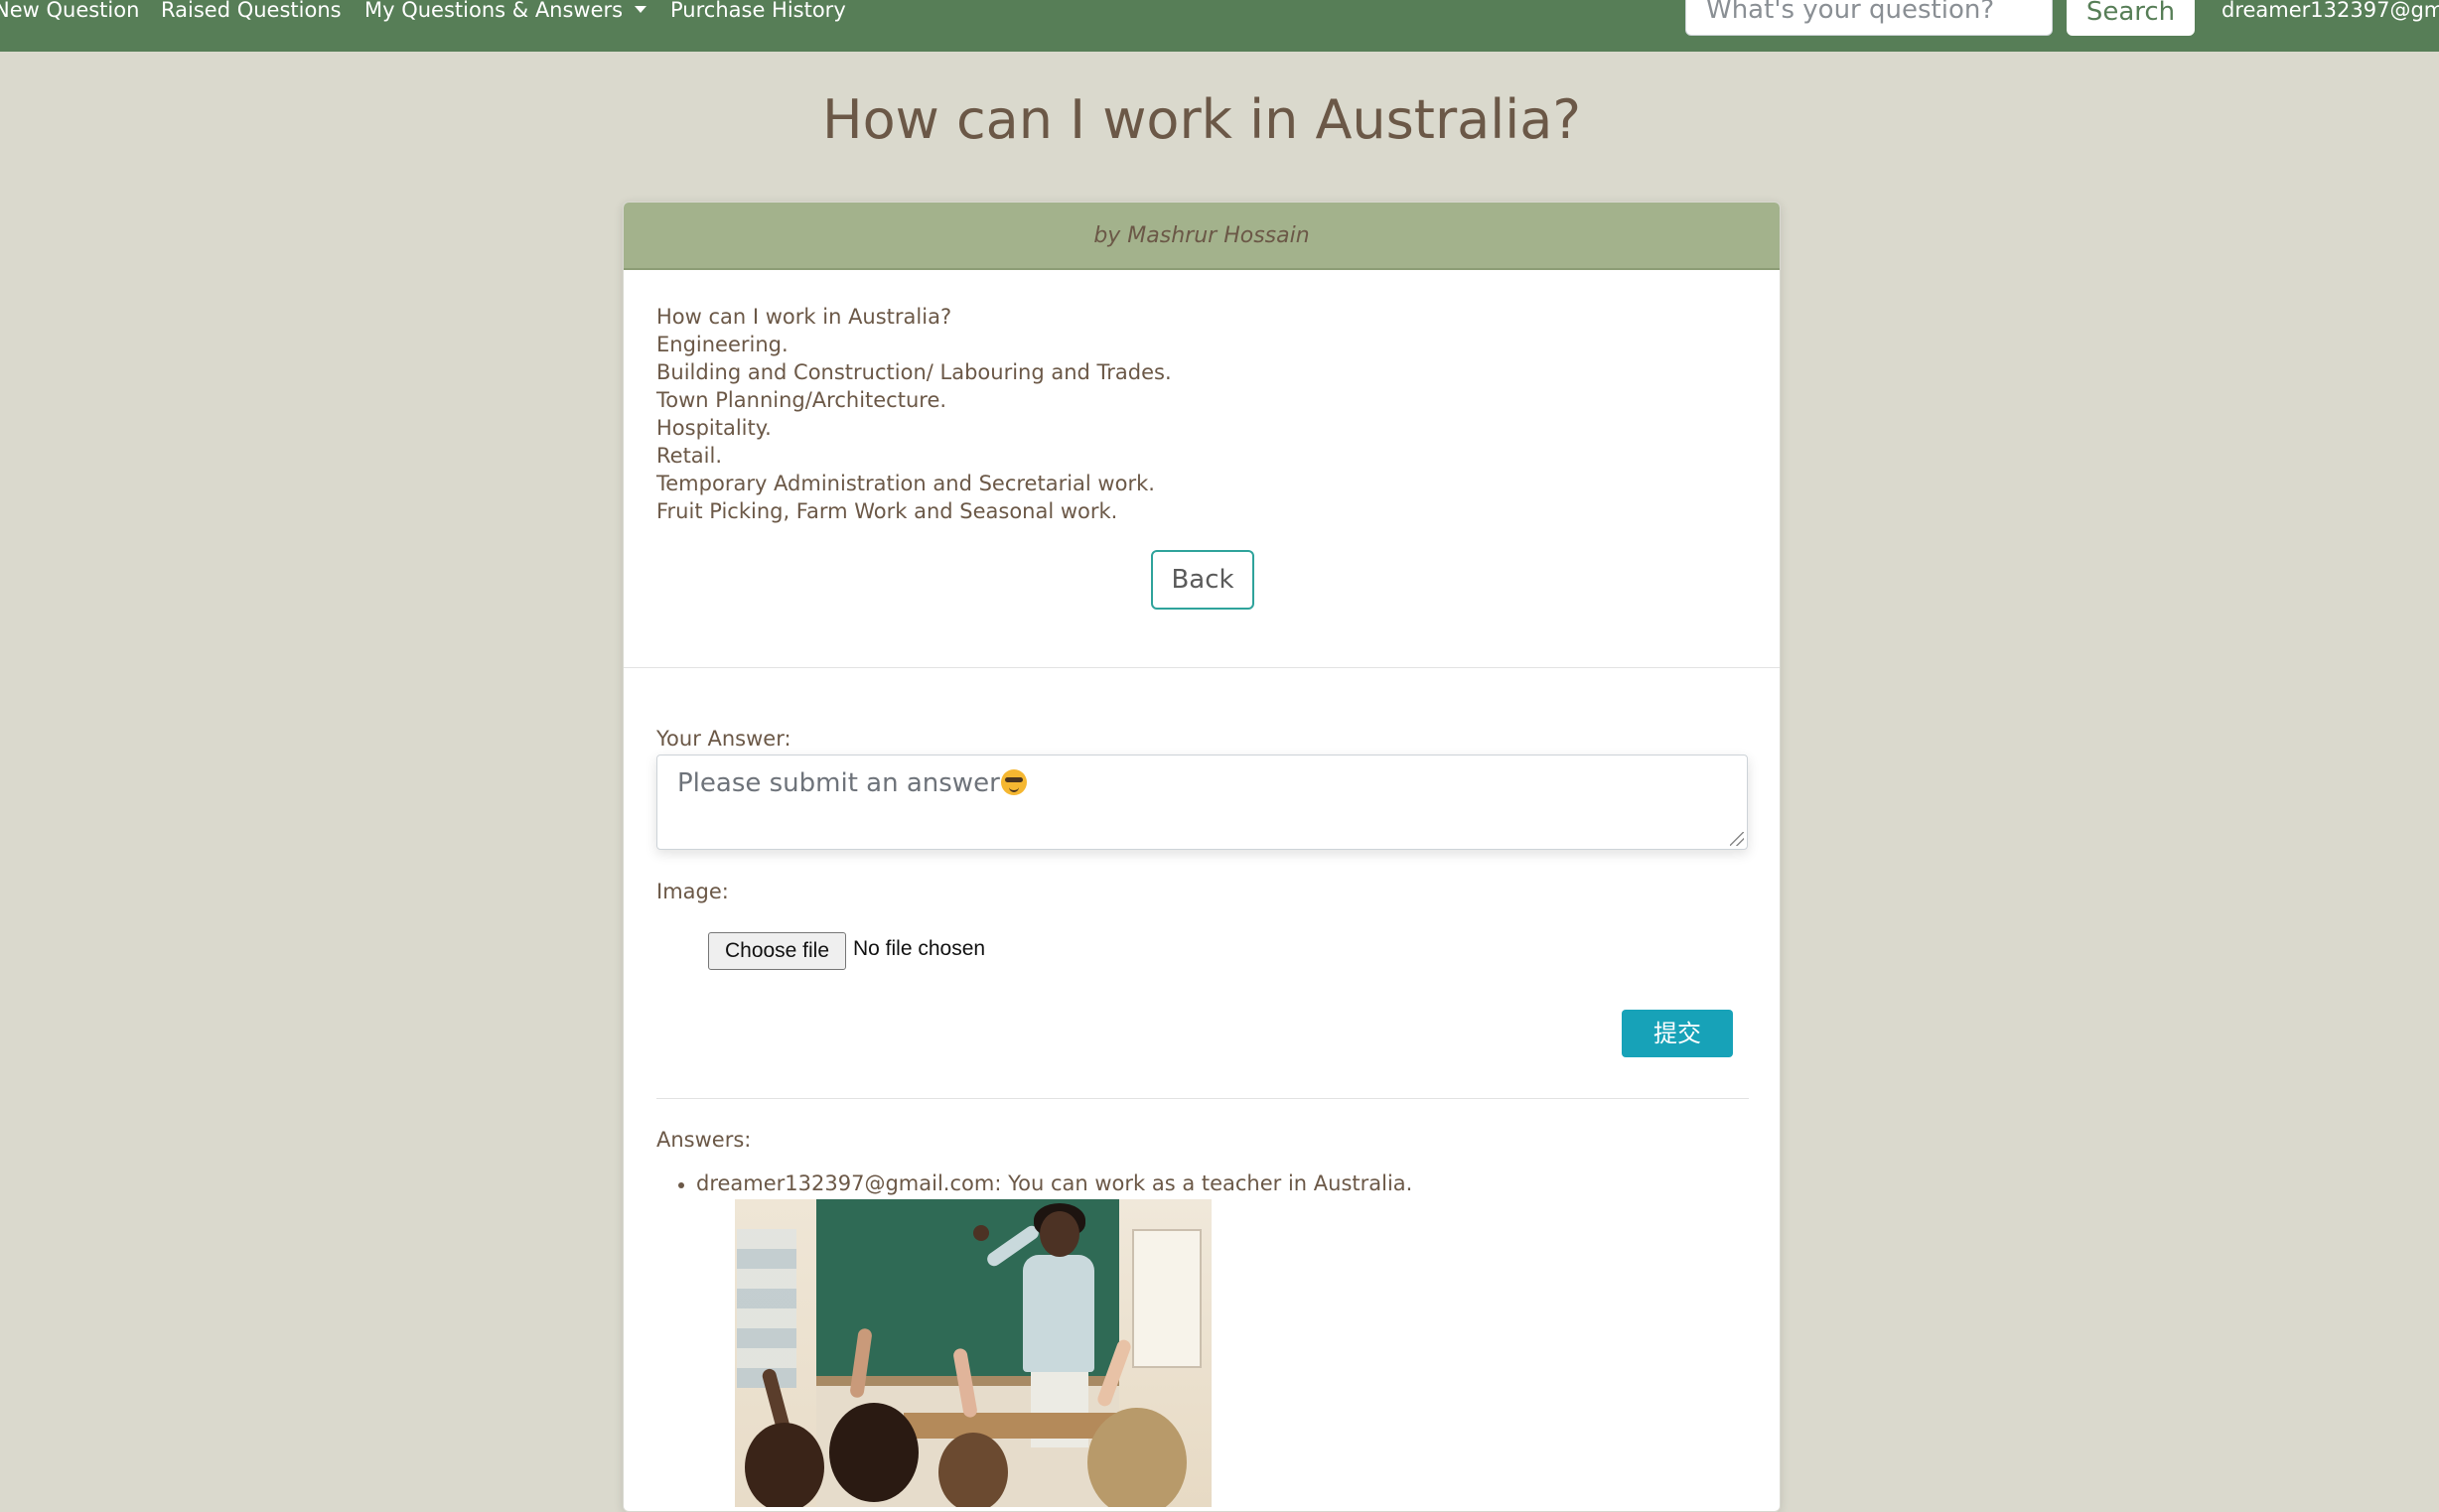 The height and width of the screenshot is (1512, 2439). Describe the element at coordinates (1201, 120) in the screenshot. I see `page-title: How can I work in Australia?` at that location.